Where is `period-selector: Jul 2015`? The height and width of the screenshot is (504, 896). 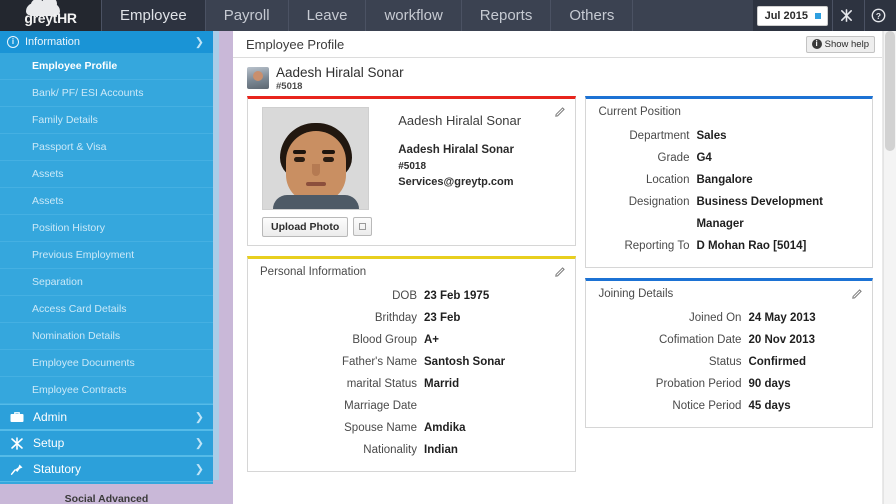
period-selector: Jul 2015 is located at coordinates (792, 15).